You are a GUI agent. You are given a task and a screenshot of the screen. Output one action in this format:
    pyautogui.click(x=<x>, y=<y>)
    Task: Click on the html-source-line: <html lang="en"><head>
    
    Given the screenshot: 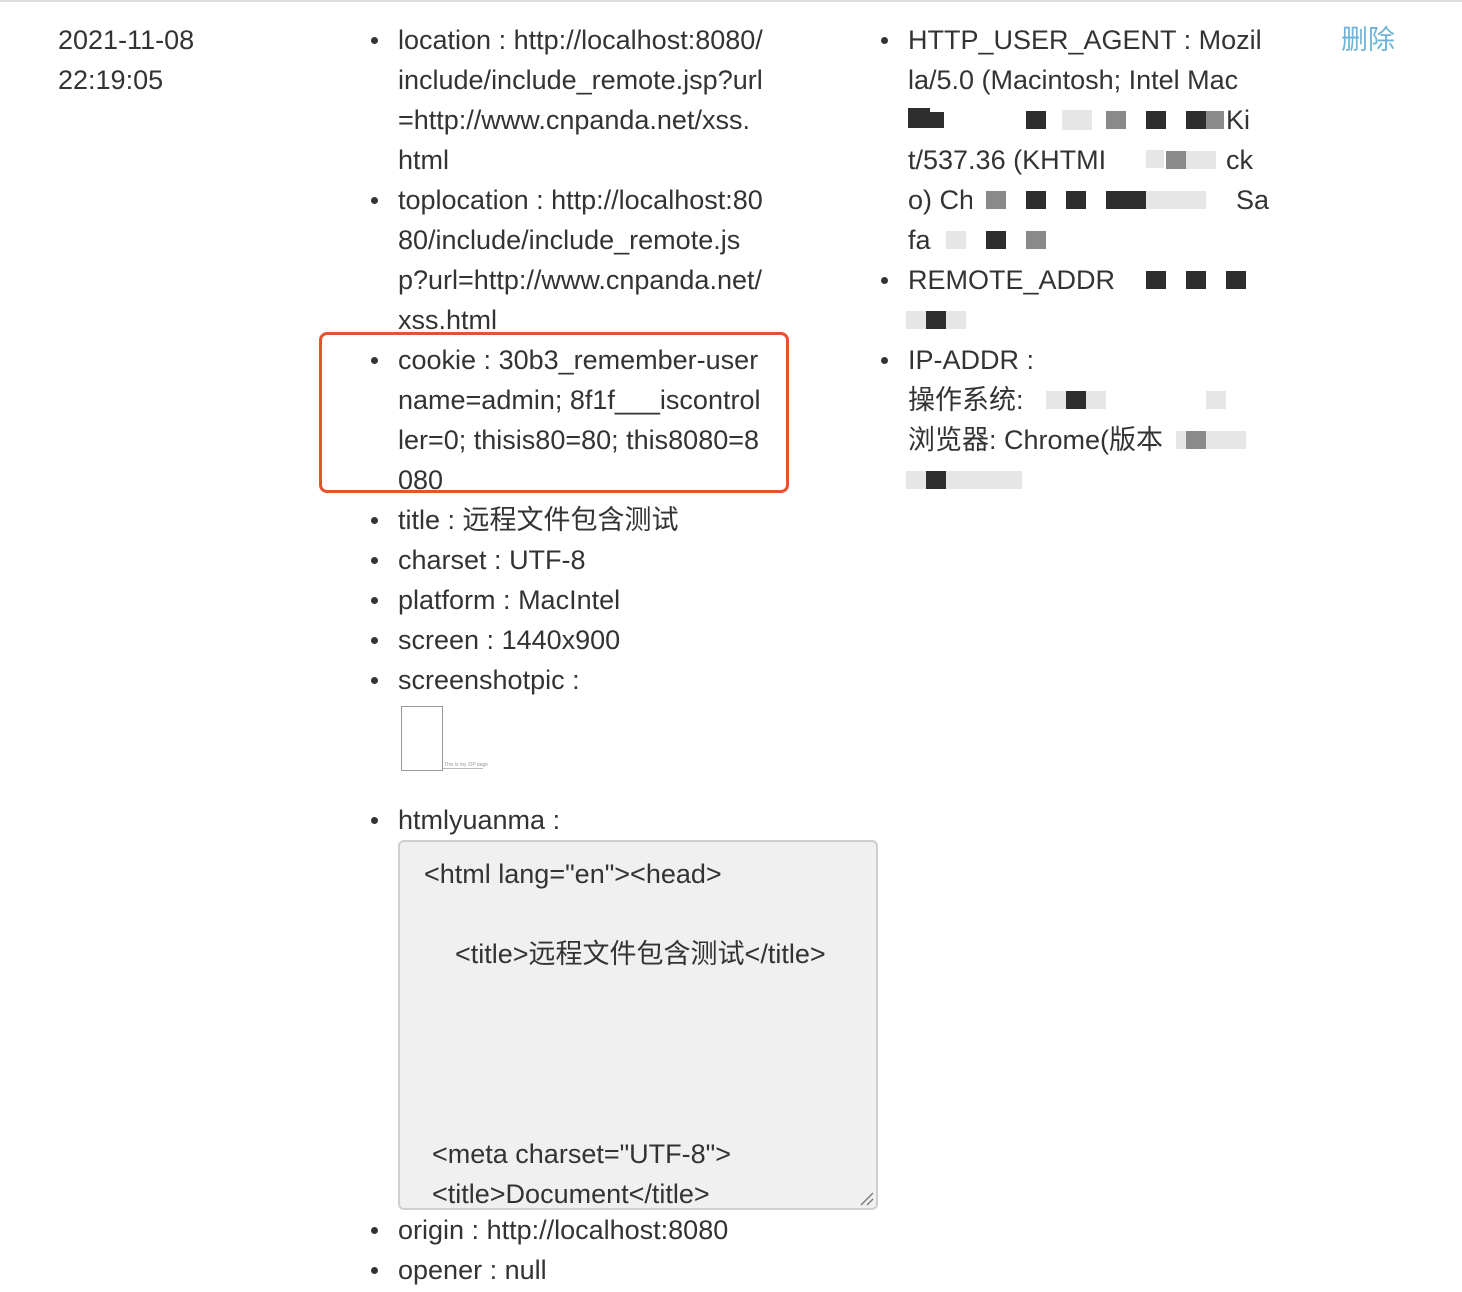 What is the action you would take?
    pyautogui.click(x=573, y=874)
    